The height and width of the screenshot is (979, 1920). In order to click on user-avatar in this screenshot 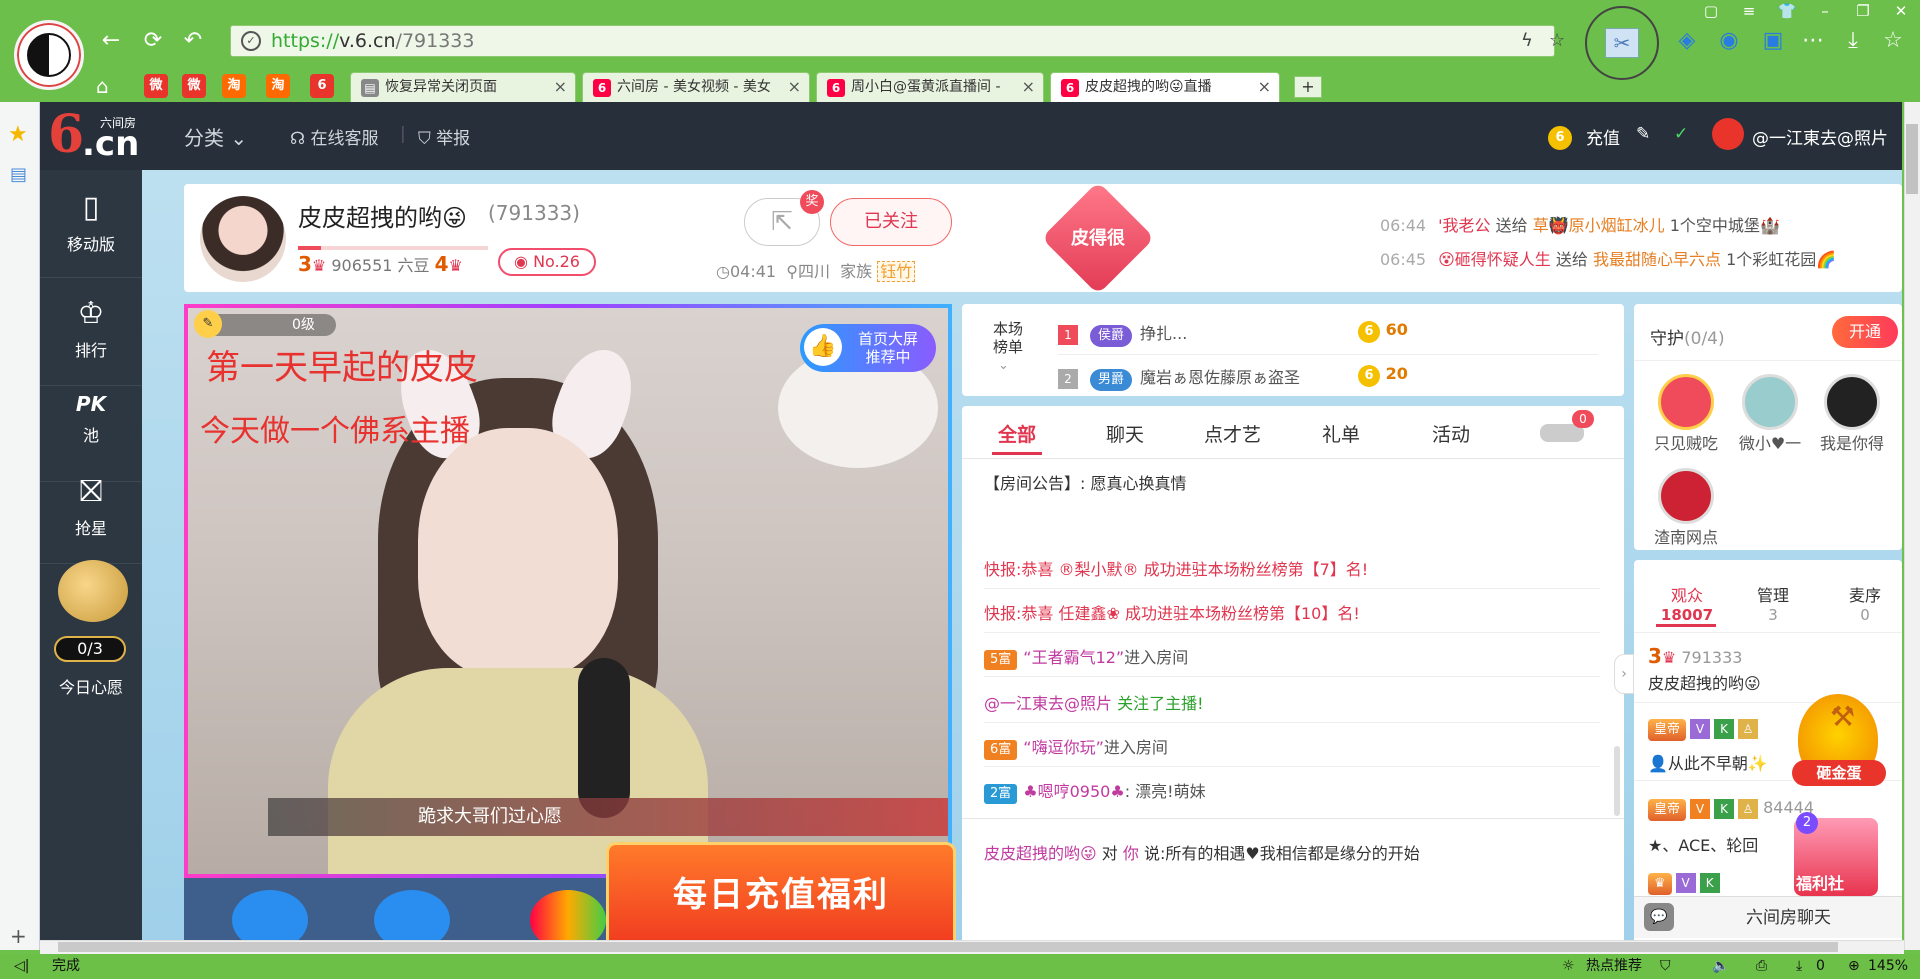, I will do `click(1728, 134)`.